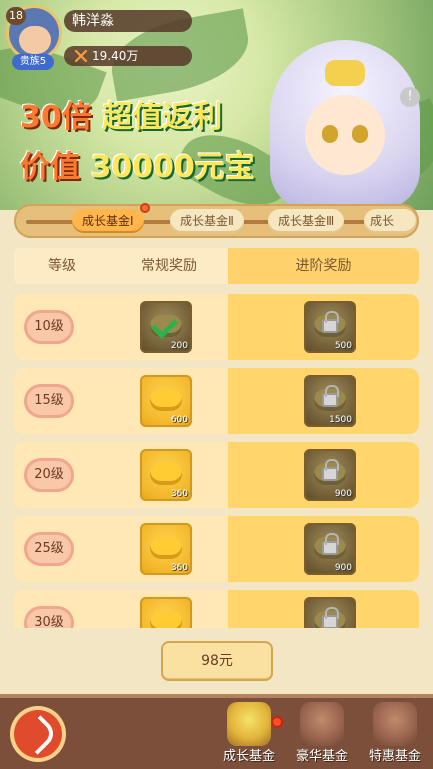 The width and height of the screenshot is (433, 769). Describe the element at coordinates (306, 221) in the screenshot. I see `tab-growth-fund-3: 成长基金Ⅲ` at that location.